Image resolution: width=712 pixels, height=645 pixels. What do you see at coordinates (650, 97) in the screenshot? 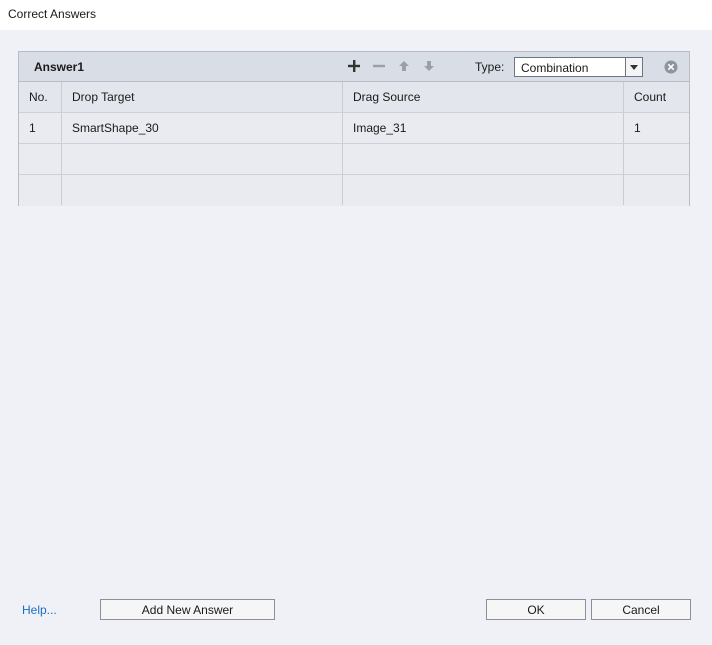
I see `column-header-count: Count` at bounding box center [650, 97].